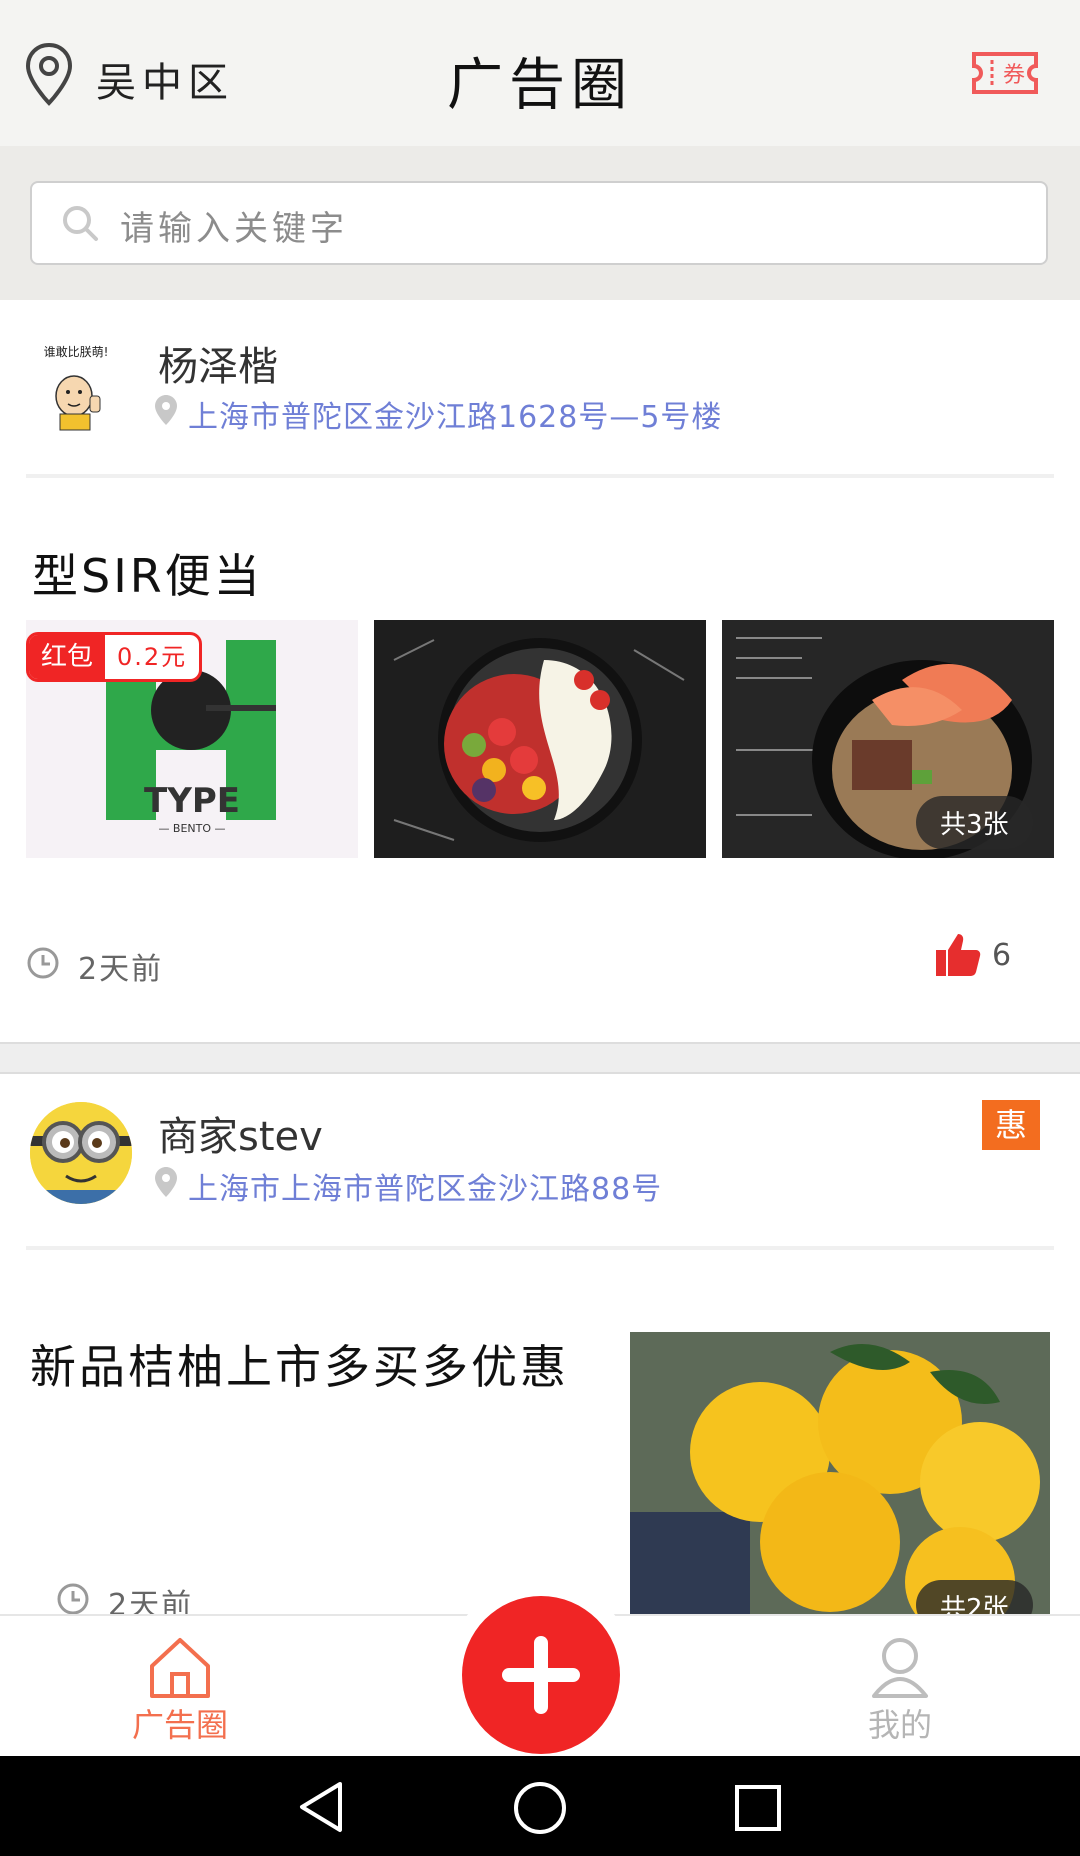  What do you see at coordinates (900, 1667) in the screenshot?
I see `user-icon` at bounding box center [900, 1667].